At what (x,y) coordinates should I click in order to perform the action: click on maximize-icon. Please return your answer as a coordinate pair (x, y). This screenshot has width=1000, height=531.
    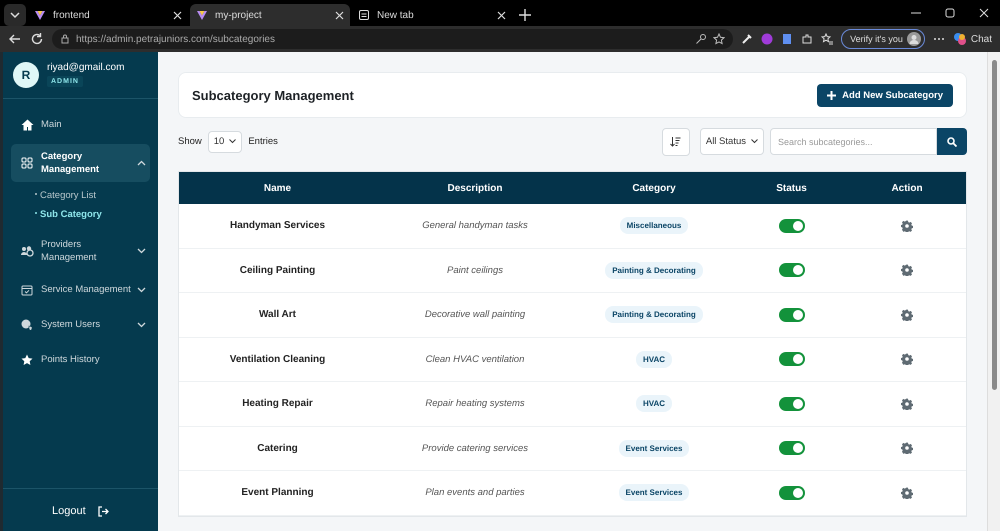
    Looking at the image, I should click on (950, 13).